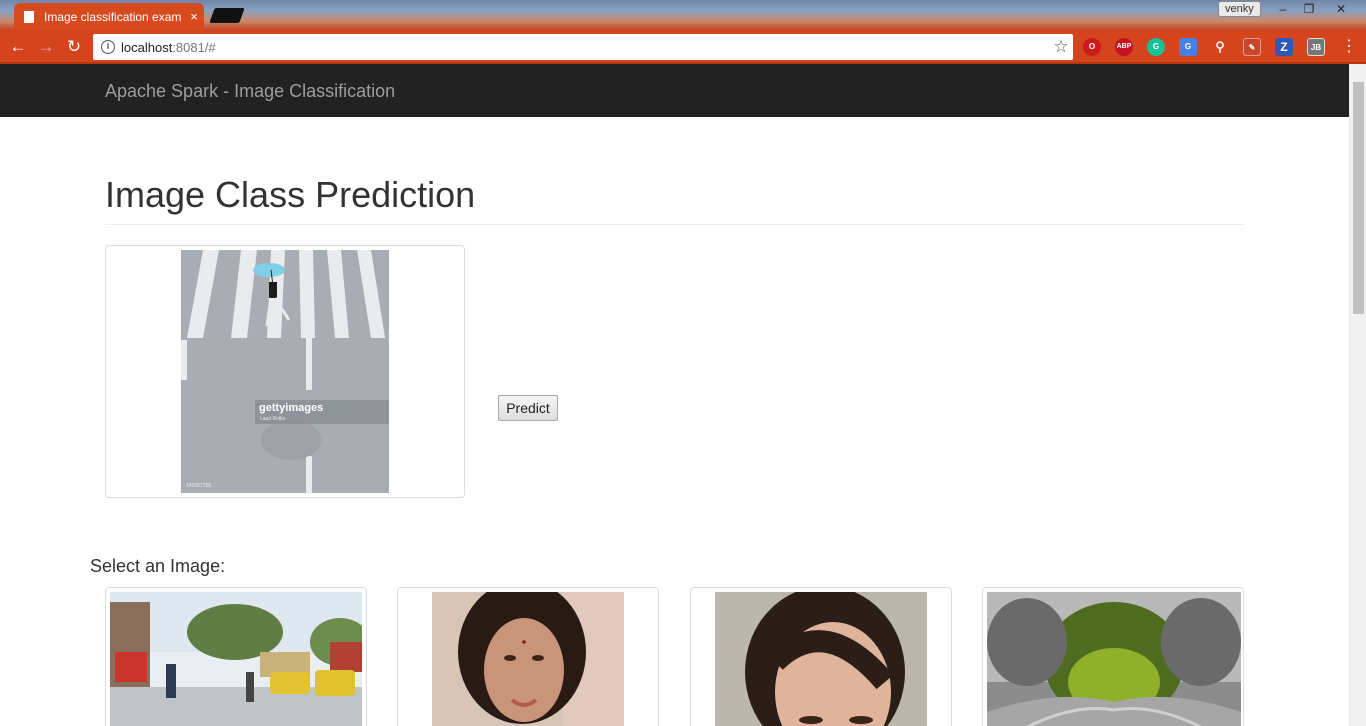  Describe the element at coordinates (1220, 47) in the screenshot. I see `search-extension-icon: ⚲` at that location.